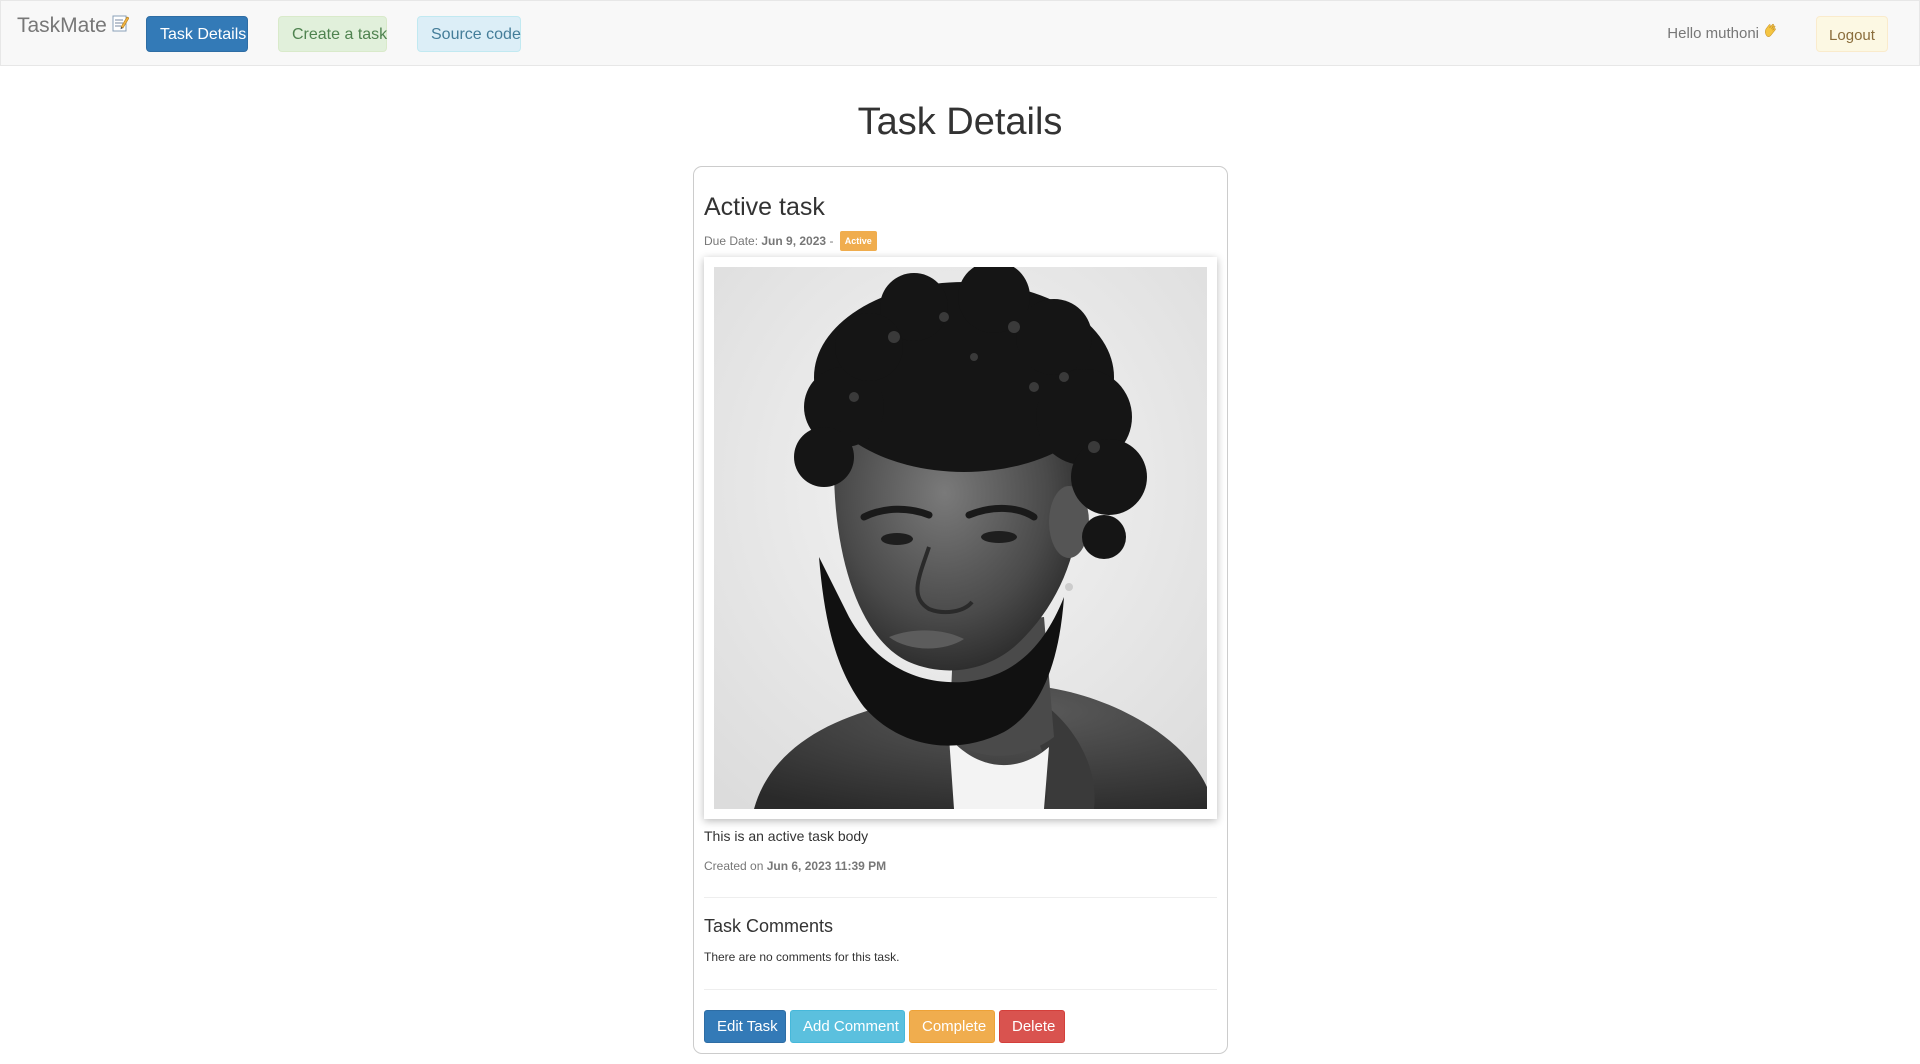 This screenshot has width=1920, height=1064. Describe the element at coordinates (769, 926) in the screenshot. I see `comments-title: Task Comments` at that location.